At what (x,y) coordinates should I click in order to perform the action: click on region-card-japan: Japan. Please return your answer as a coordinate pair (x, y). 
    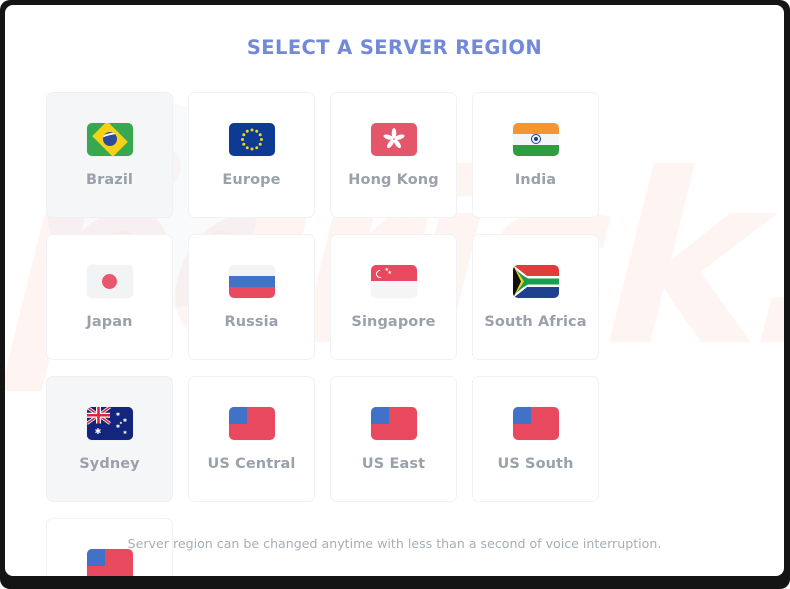
    Looking at the image, I should click on (109, 297).